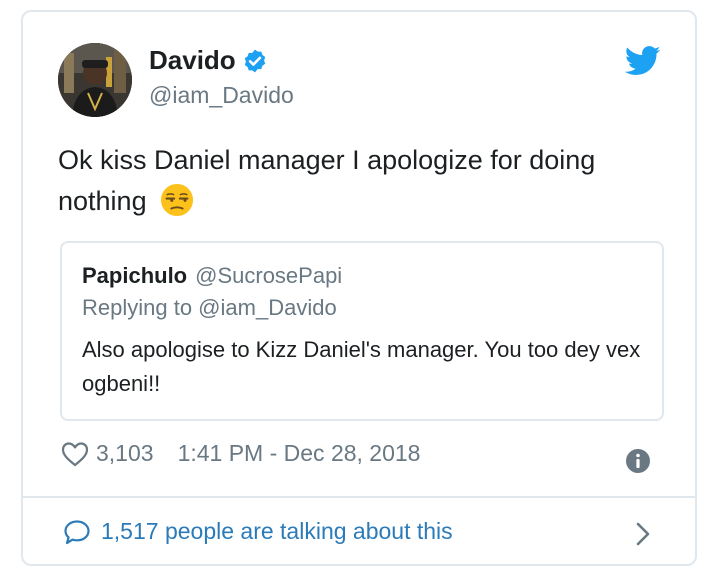 The image size is (720, 571). I want to click on speech-bubble-icon, so click(77, 531).